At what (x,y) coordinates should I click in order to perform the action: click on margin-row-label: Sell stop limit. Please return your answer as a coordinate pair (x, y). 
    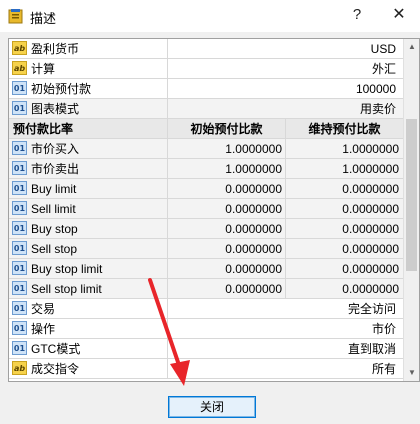
    Looking at the image, I should click on (66, 289).